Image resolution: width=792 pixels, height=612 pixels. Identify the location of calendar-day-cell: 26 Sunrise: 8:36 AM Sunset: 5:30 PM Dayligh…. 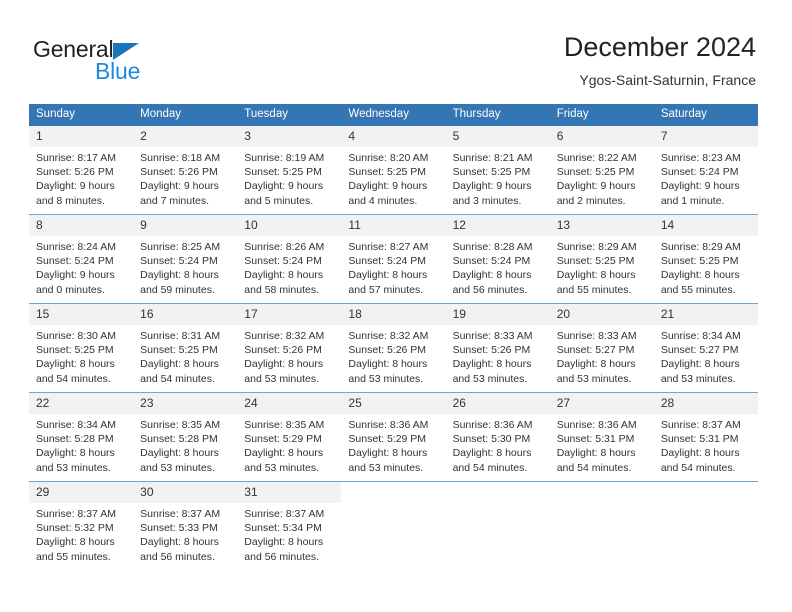
(497, 437).